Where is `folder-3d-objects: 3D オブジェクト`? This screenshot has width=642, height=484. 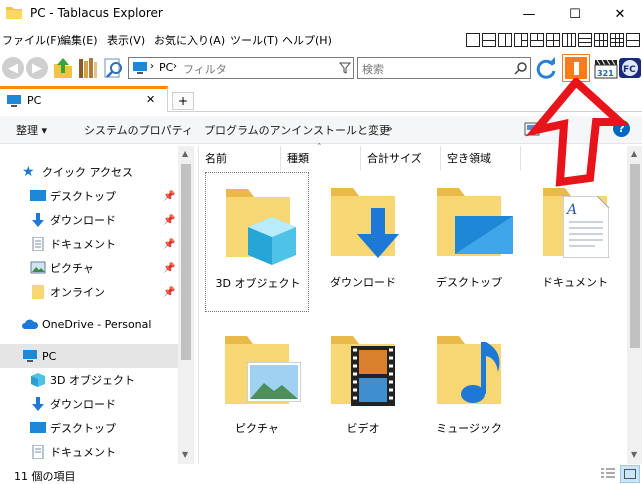 folder-3d-objects: 3D オブジェクト is located at coordinates (257, 242).